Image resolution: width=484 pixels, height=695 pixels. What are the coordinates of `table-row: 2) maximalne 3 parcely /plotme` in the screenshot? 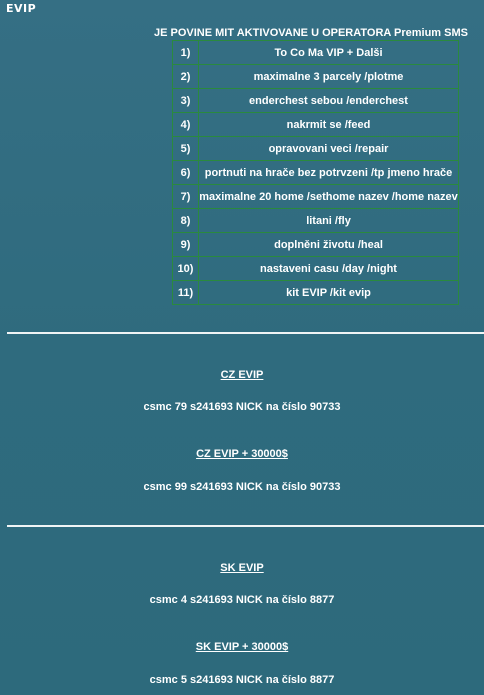 It's located at (315, 76).